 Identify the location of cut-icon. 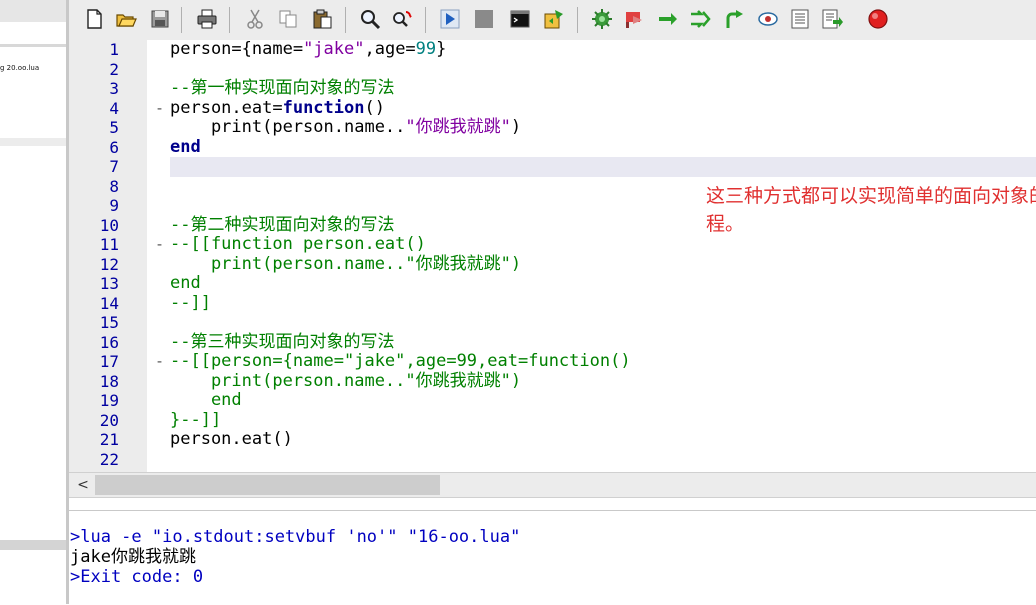
(255, 19).